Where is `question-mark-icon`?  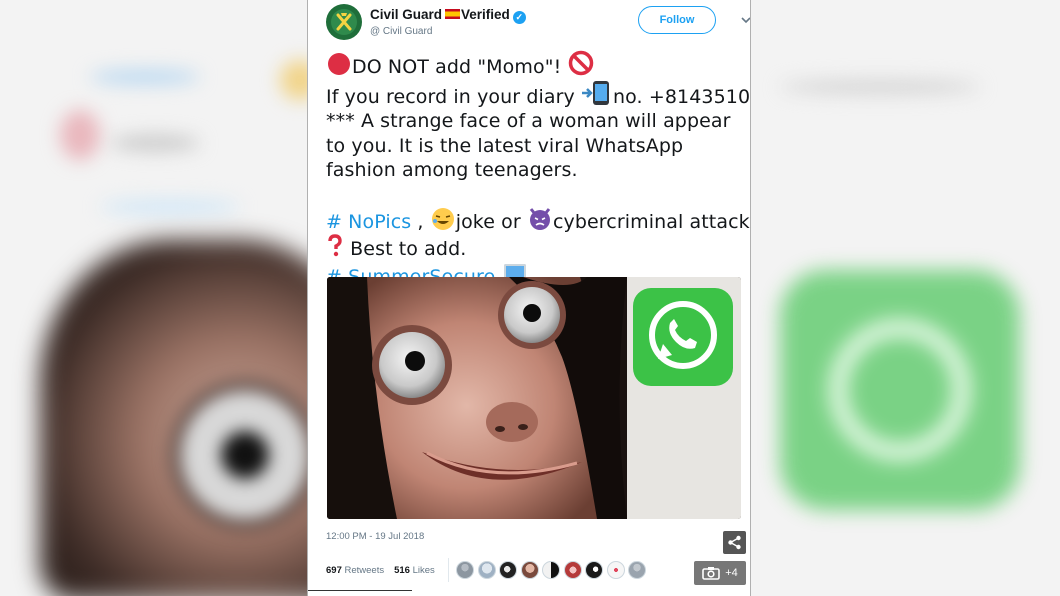
question-mark-icon is located at coordinates (335, 245).